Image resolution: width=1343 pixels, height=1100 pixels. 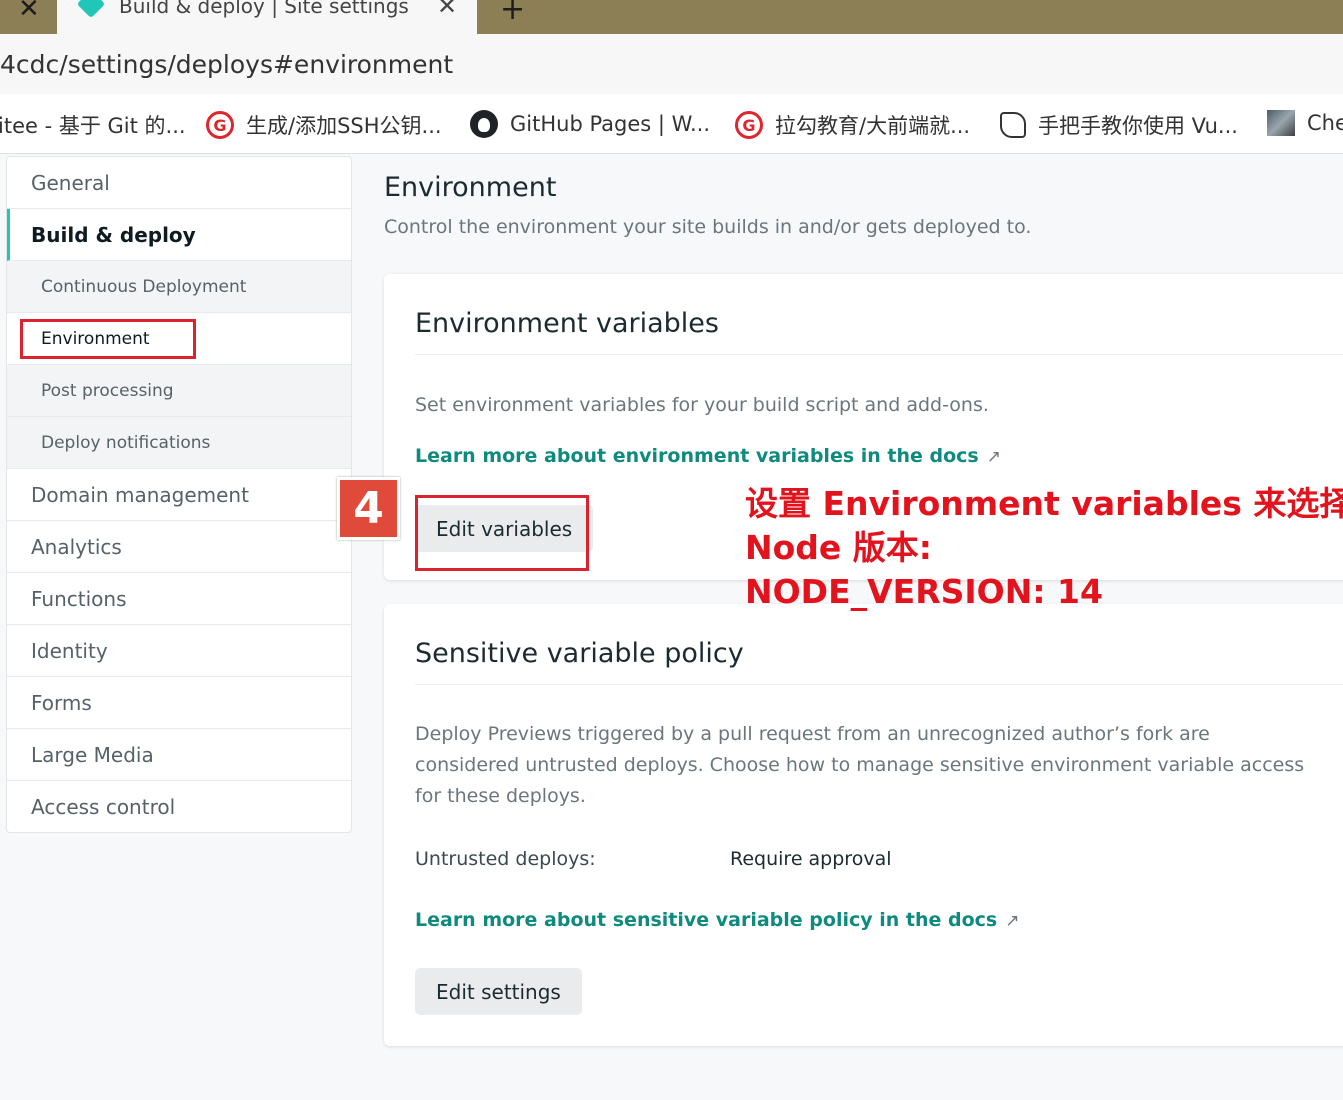 What do you see at coordinates (76, 546) in the screenshot?
I see `sidebar-item-label: Analytics` at bounding box center [76, 546].